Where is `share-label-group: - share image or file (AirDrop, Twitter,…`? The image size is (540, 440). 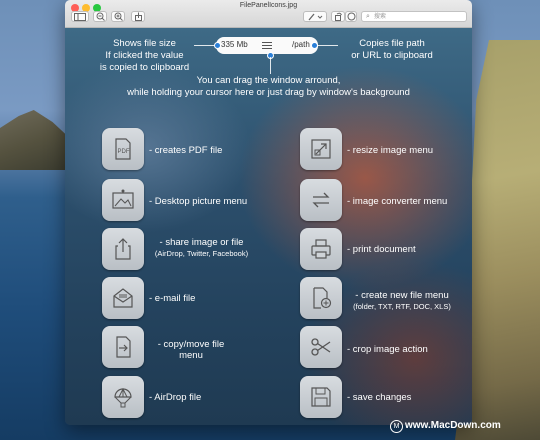 share-label-group: - share image or file (AirDrop, Twitter,… is located at coordinates (201, 248).